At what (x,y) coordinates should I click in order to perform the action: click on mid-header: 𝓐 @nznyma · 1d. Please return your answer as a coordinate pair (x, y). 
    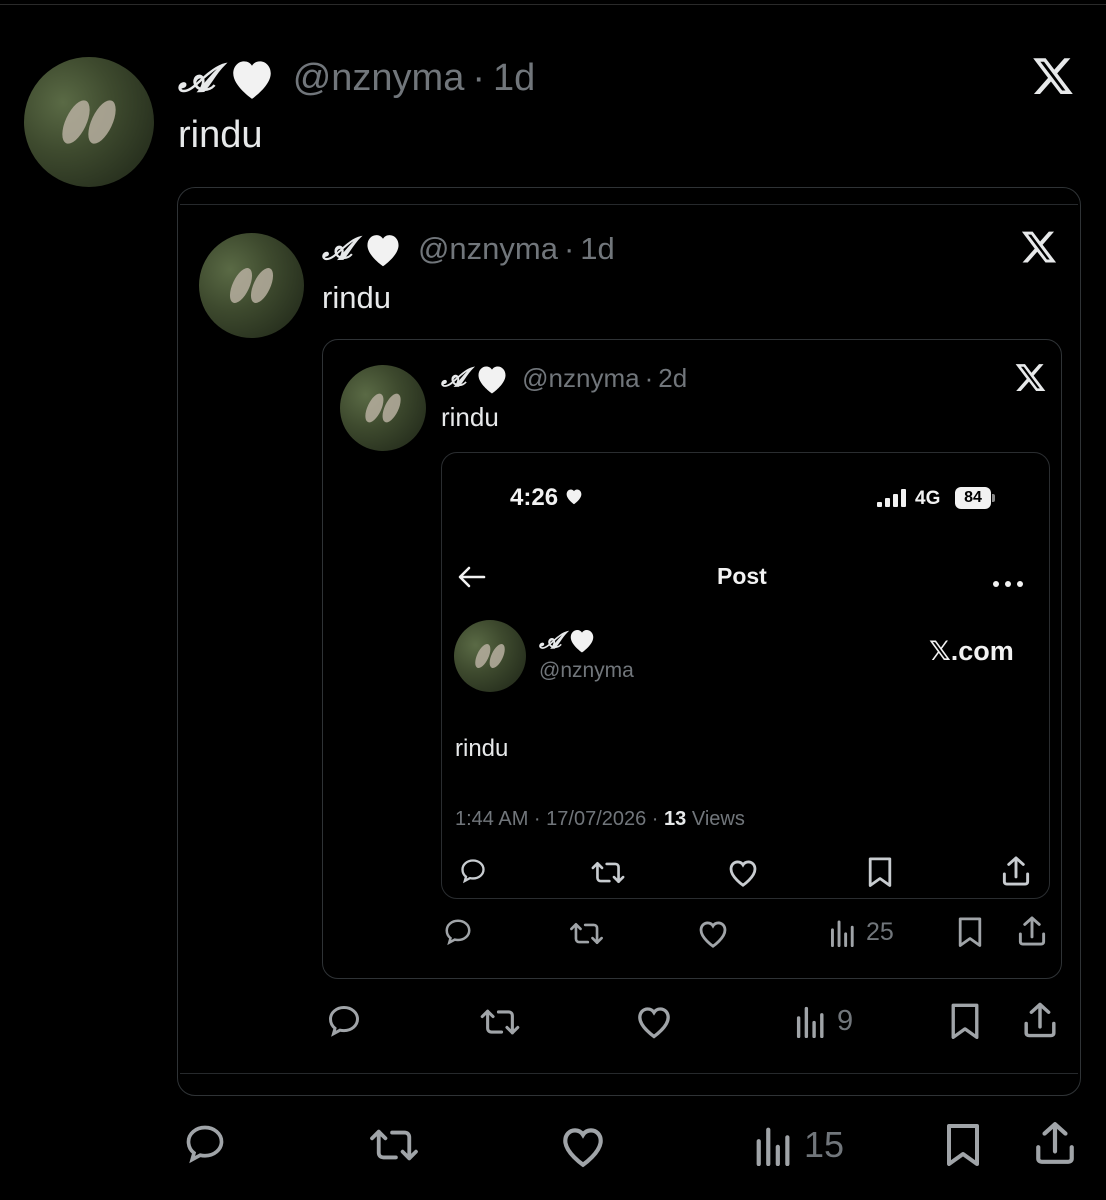
    Looking at the image, I should click on (468, 249).